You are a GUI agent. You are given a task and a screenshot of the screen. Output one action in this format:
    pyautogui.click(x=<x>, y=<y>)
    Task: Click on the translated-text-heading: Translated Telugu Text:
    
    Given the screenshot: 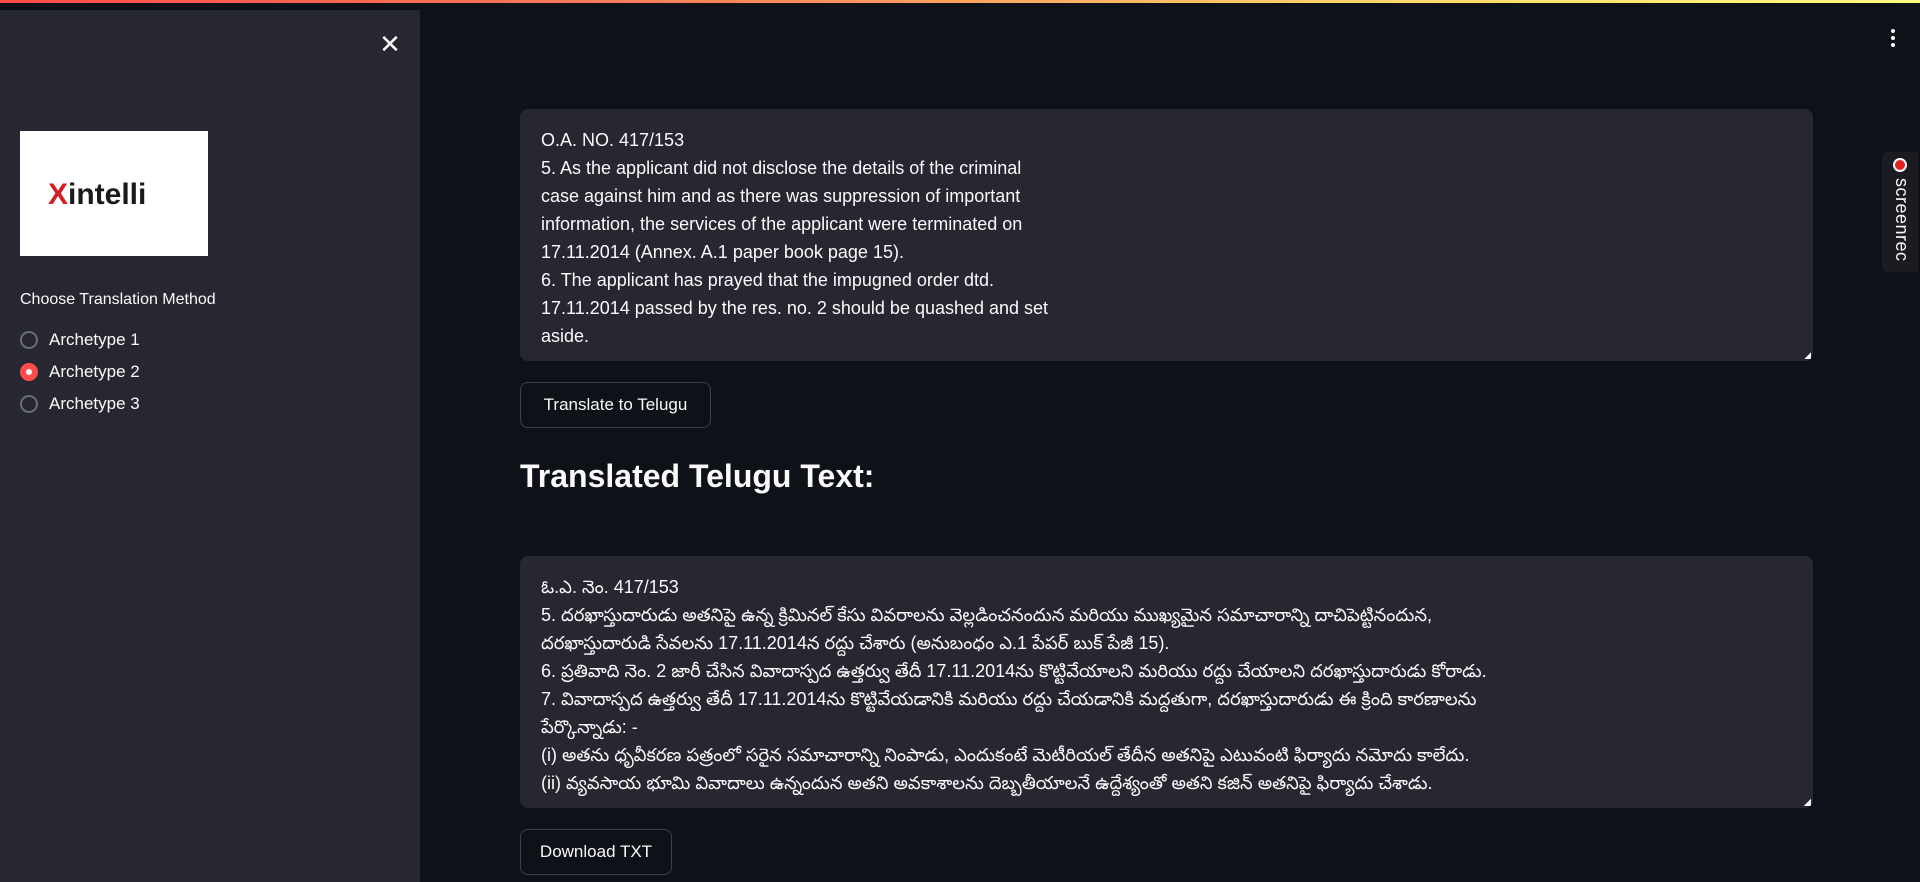 What is the action you would take?
    pyautogui.click(x=697, y=476)
    